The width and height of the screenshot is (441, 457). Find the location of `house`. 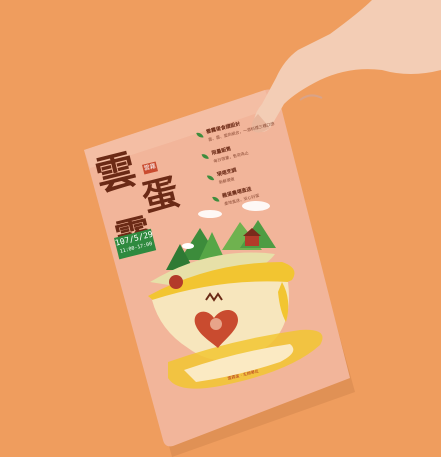

house is located at coordinates (252, 241).